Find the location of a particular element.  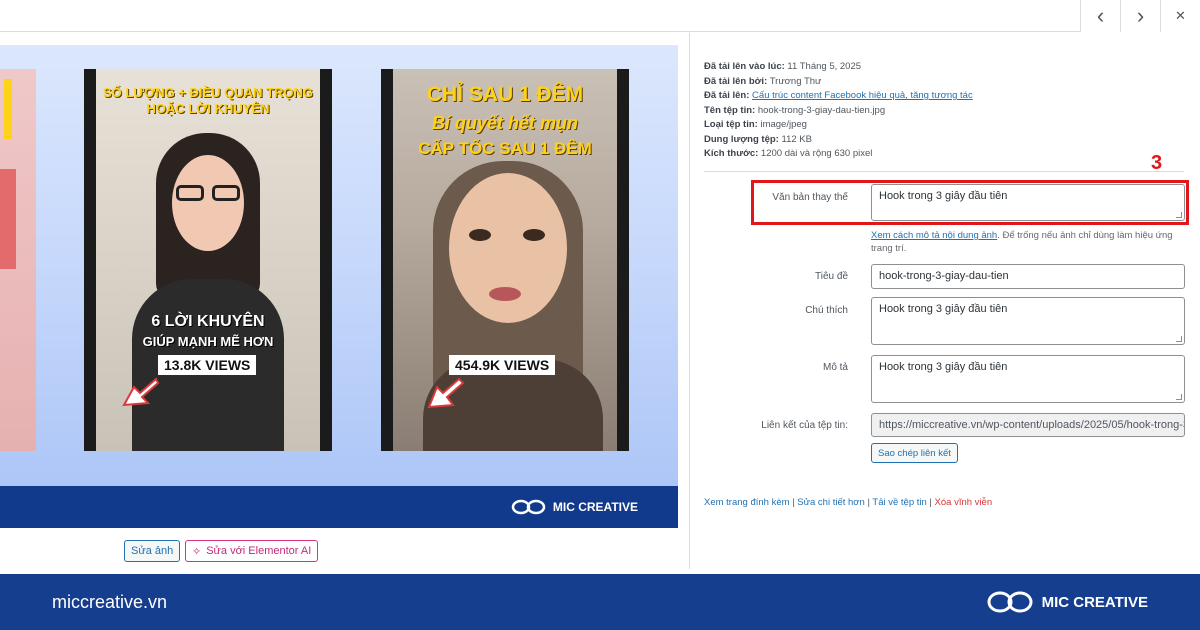

chevron-left-icon: ‹ is located at coordinates (1100, 15).